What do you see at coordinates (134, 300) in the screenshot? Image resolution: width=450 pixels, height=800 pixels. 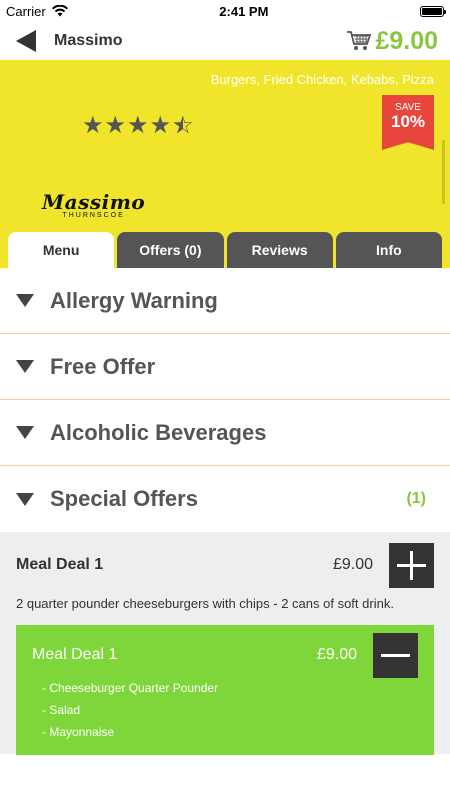 I see `section-title: Allergy Warning` at bounding box center [134, 300].